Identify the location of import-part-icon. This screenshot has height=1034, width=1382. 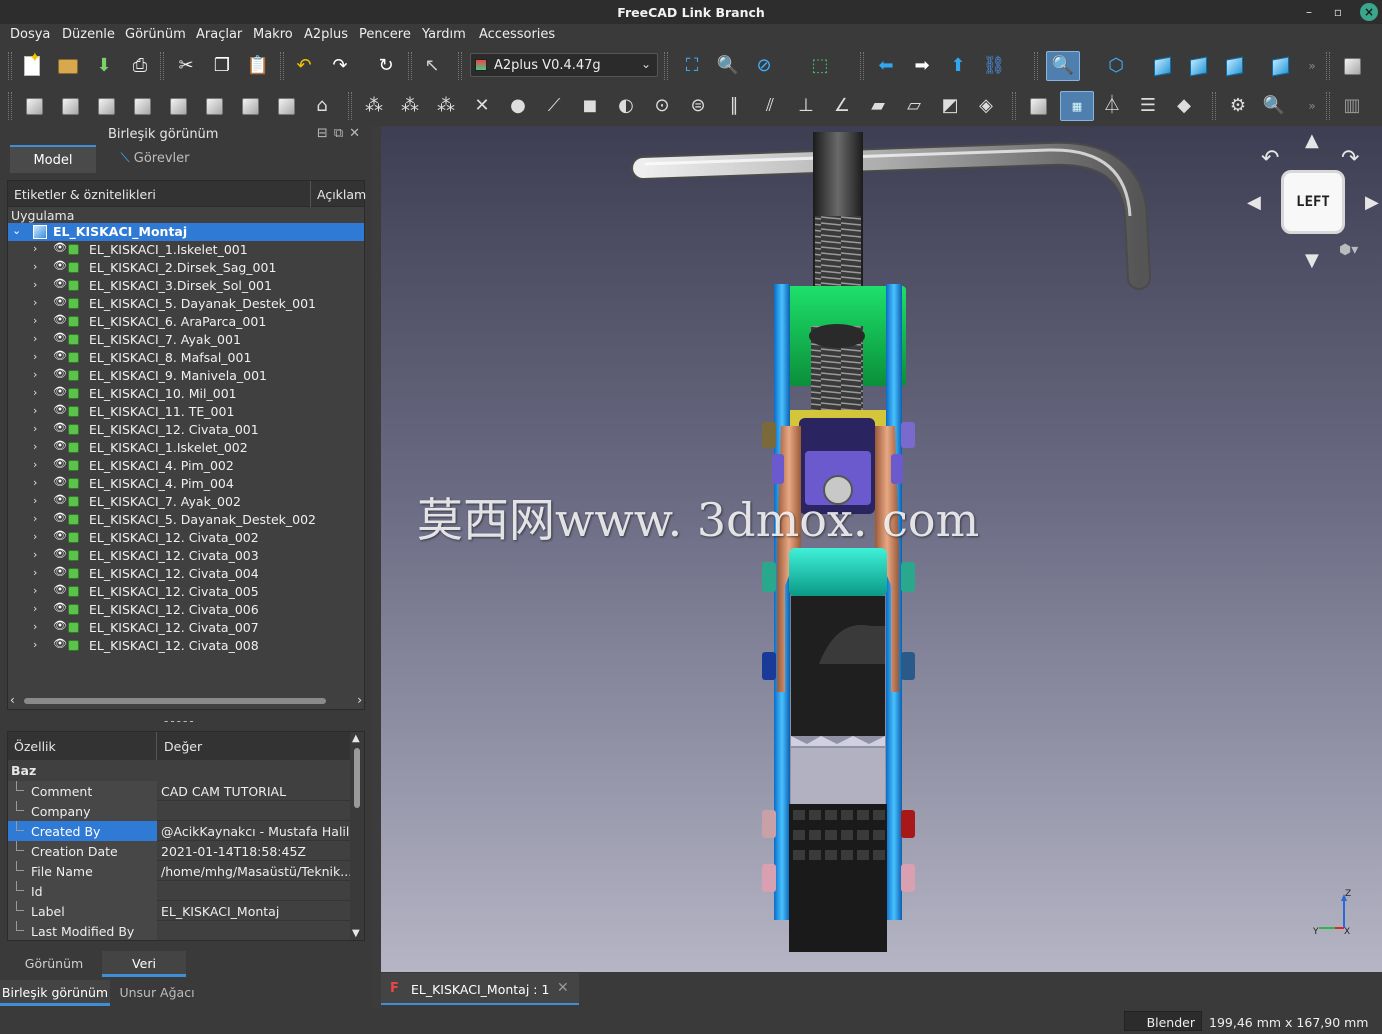
(34, 106).